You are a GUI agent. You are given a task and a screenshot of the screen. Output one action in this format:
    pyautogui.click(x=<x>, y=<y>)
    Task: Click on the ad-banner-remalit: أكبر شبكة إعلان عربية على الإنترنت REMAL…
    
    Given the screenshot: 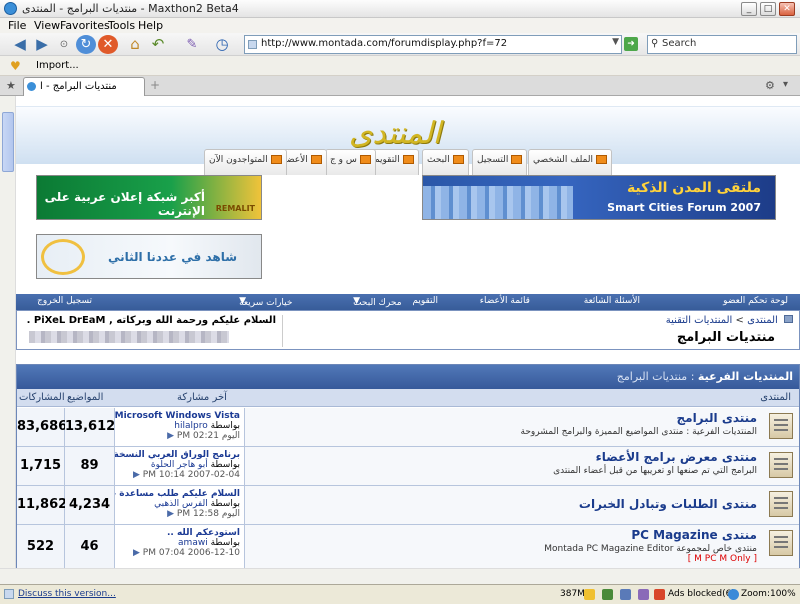 What is the action you would take?
    pyautogui.click(x=149, y=197)
    